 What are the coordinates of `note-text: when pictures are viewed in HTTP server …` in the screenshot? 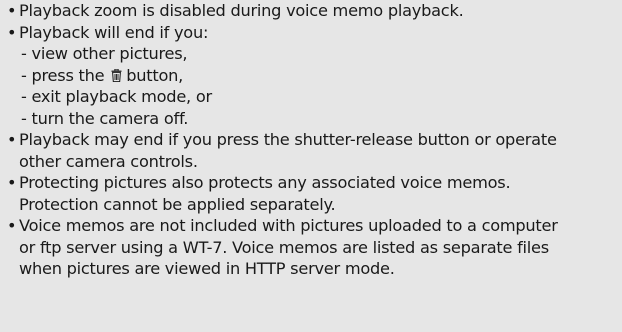 It's located at (207, 268).